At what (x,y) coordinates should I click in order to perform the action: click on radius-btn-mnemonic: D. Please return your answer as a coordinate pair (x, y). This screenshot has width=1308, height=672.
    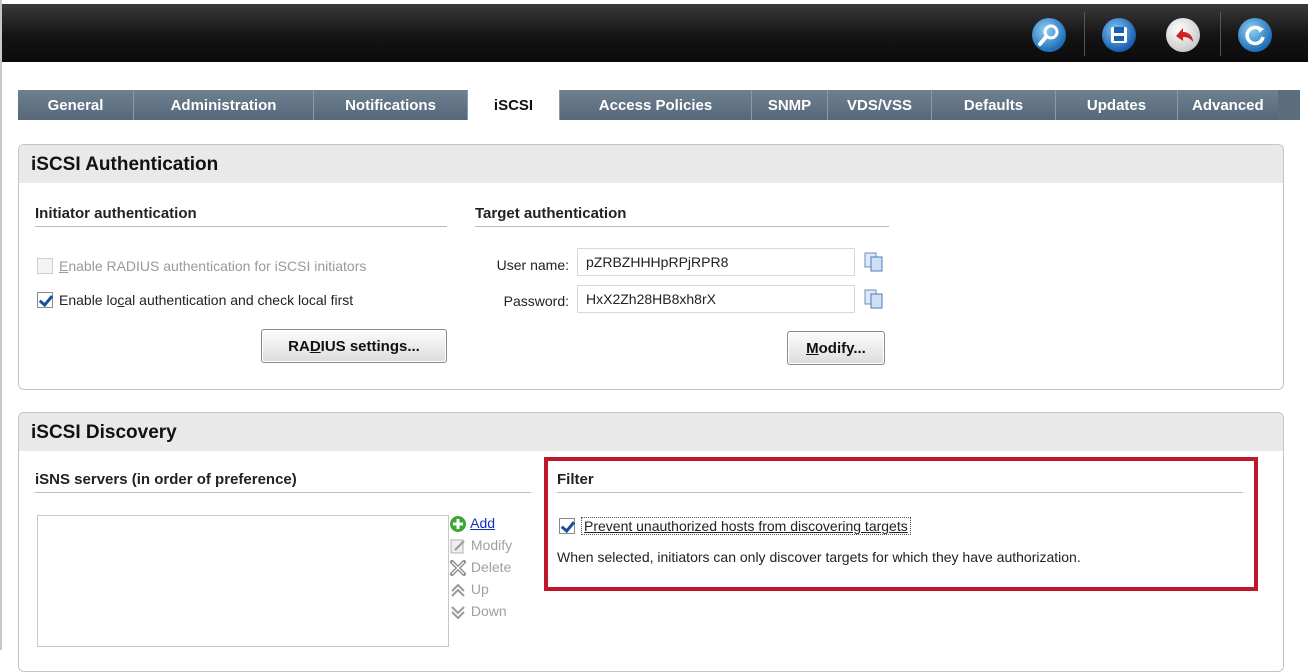
    Looking at the image, I should click on (315, 346).